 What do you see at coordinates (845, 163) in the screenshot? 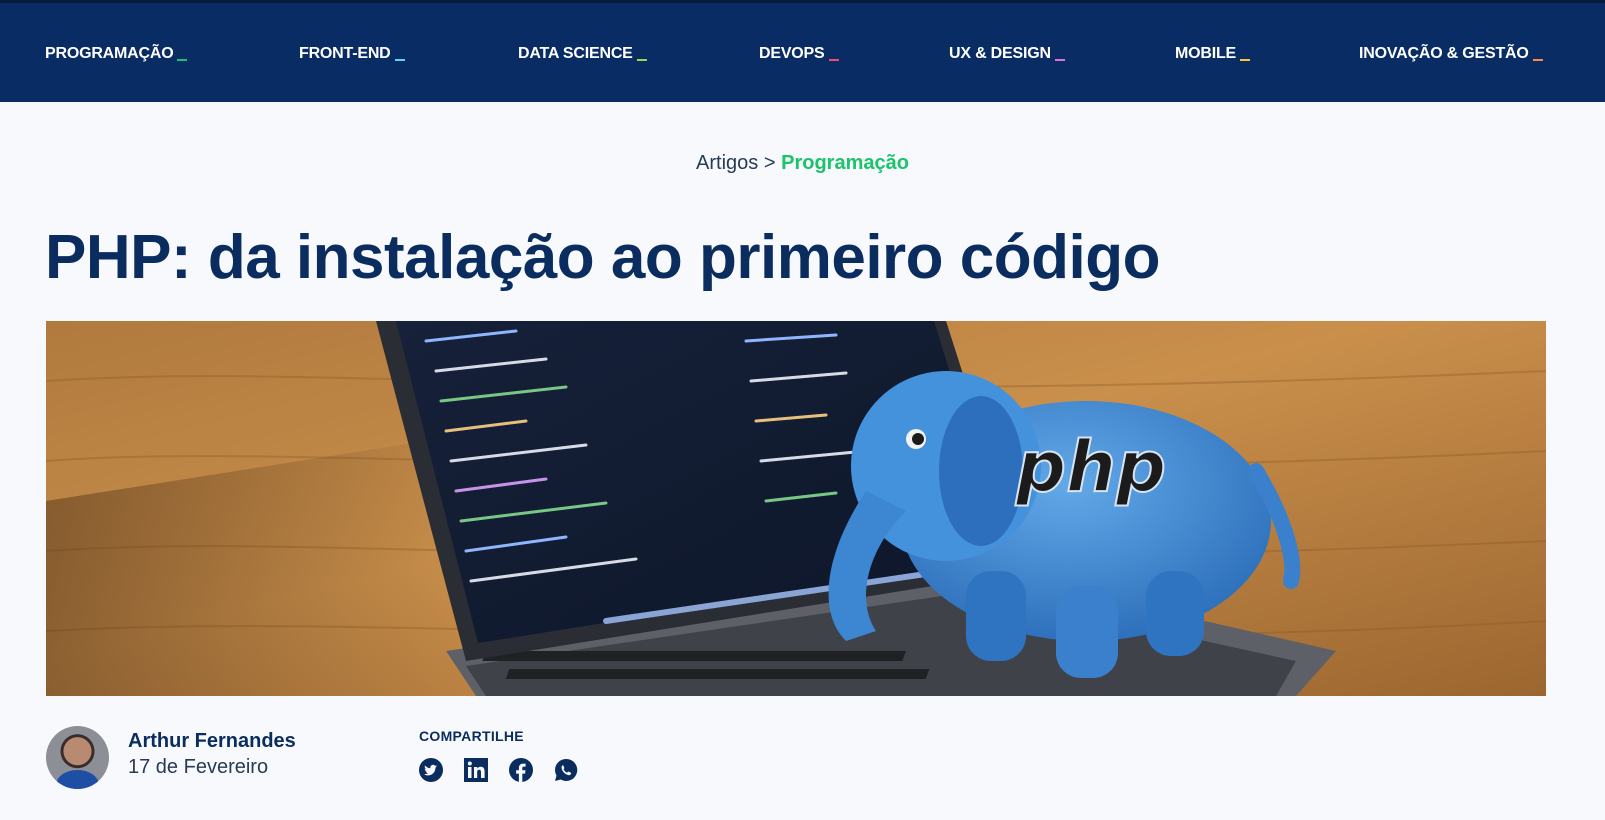
I see `breadcrumb-current-category: Programação` at bounding box center [845, 163].